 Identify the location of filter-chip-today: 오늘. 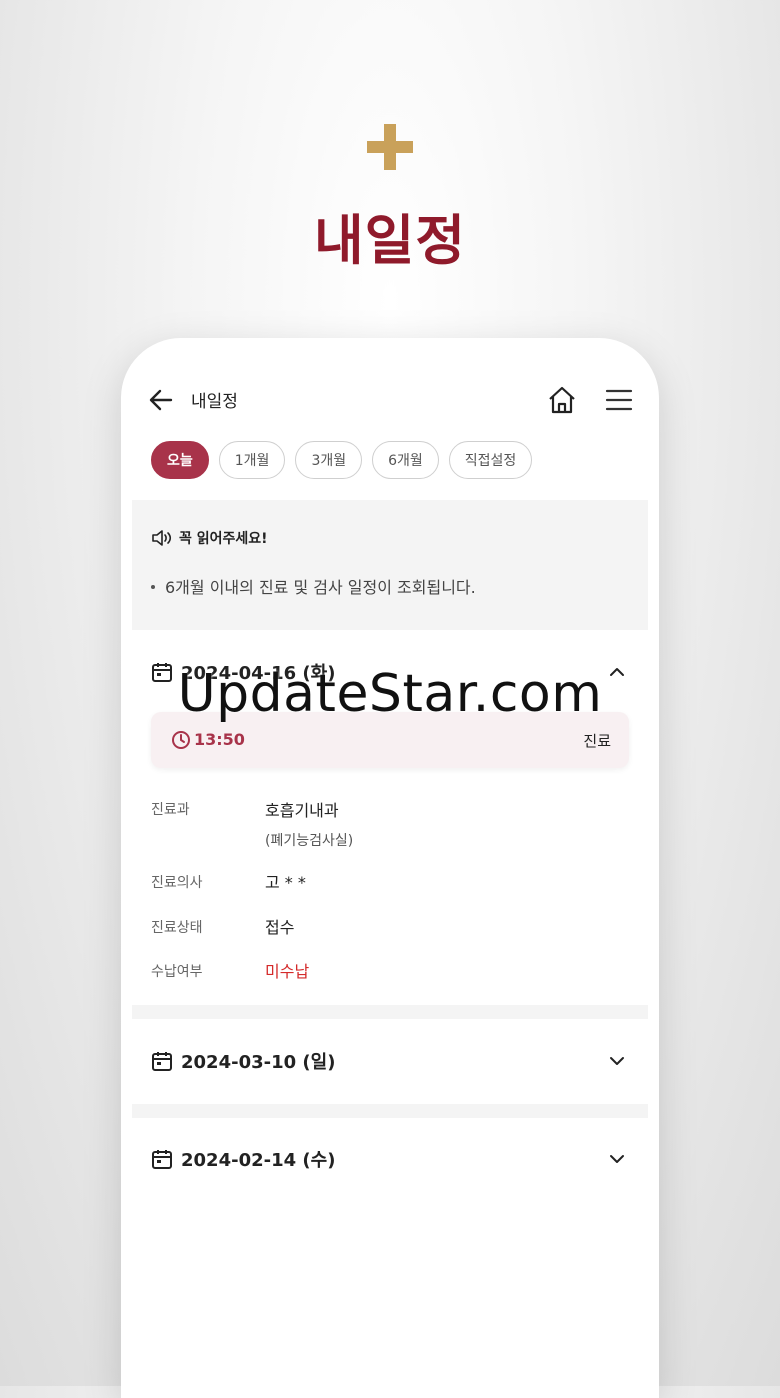
(180, 460).